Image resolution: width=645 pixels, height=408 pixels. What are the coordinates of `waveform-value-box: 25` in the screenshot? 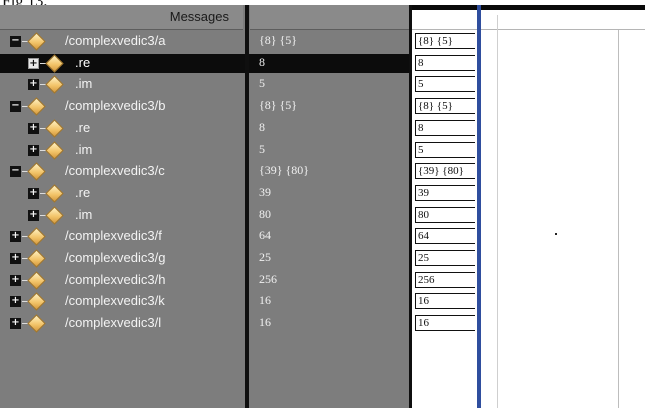 It's located at (445, 258).